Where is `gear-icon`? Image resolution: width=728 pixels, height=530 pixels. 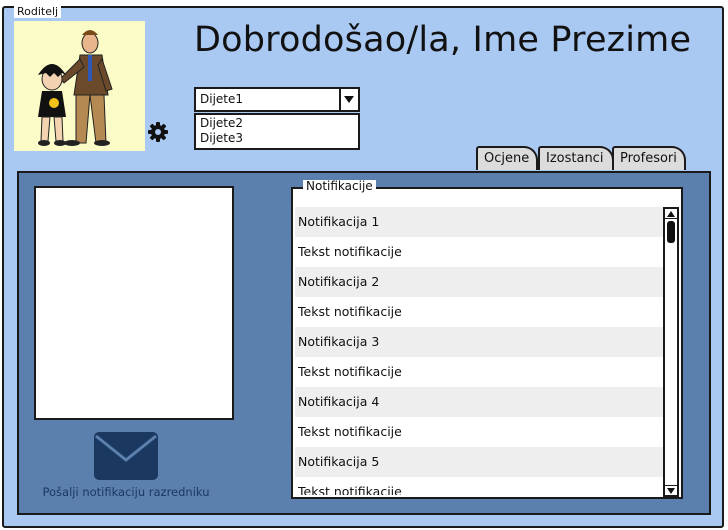 gear-icon is located at coordinates (158, 132).